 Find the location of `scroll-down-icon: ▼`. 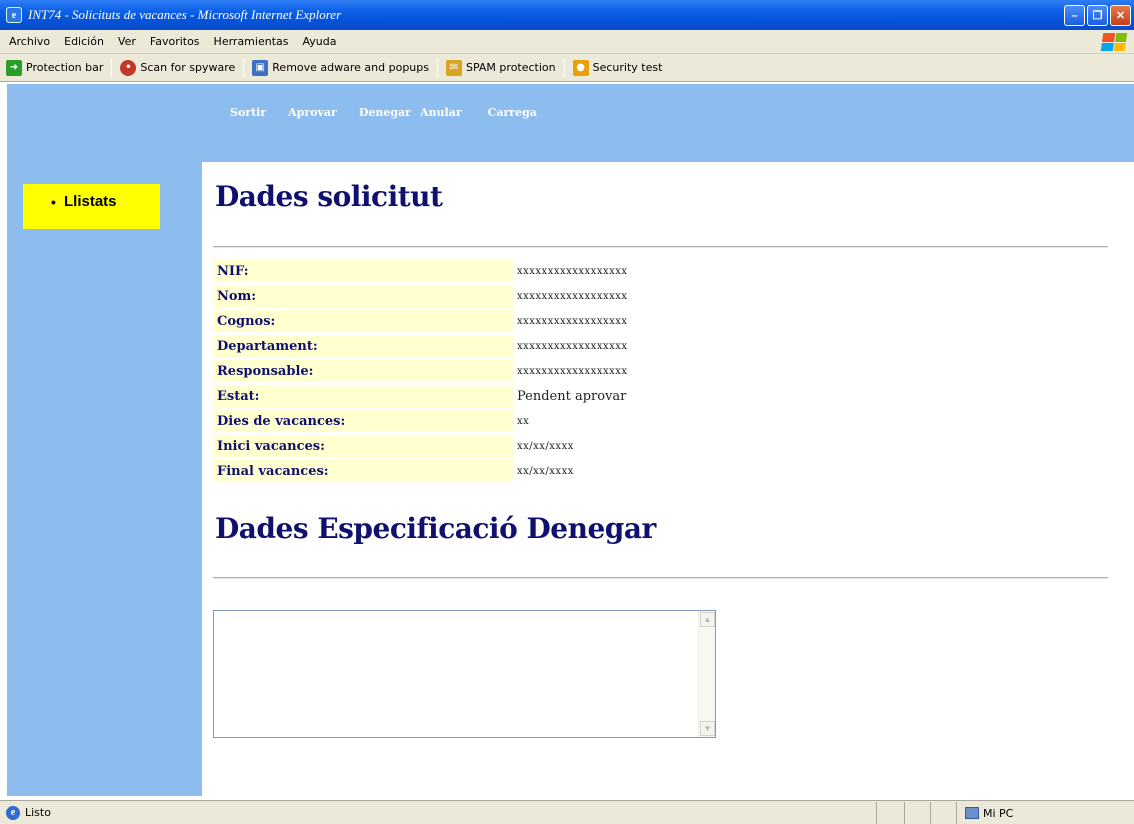

scroll-down-icon: ▼ is located at coordinates (707, 728).